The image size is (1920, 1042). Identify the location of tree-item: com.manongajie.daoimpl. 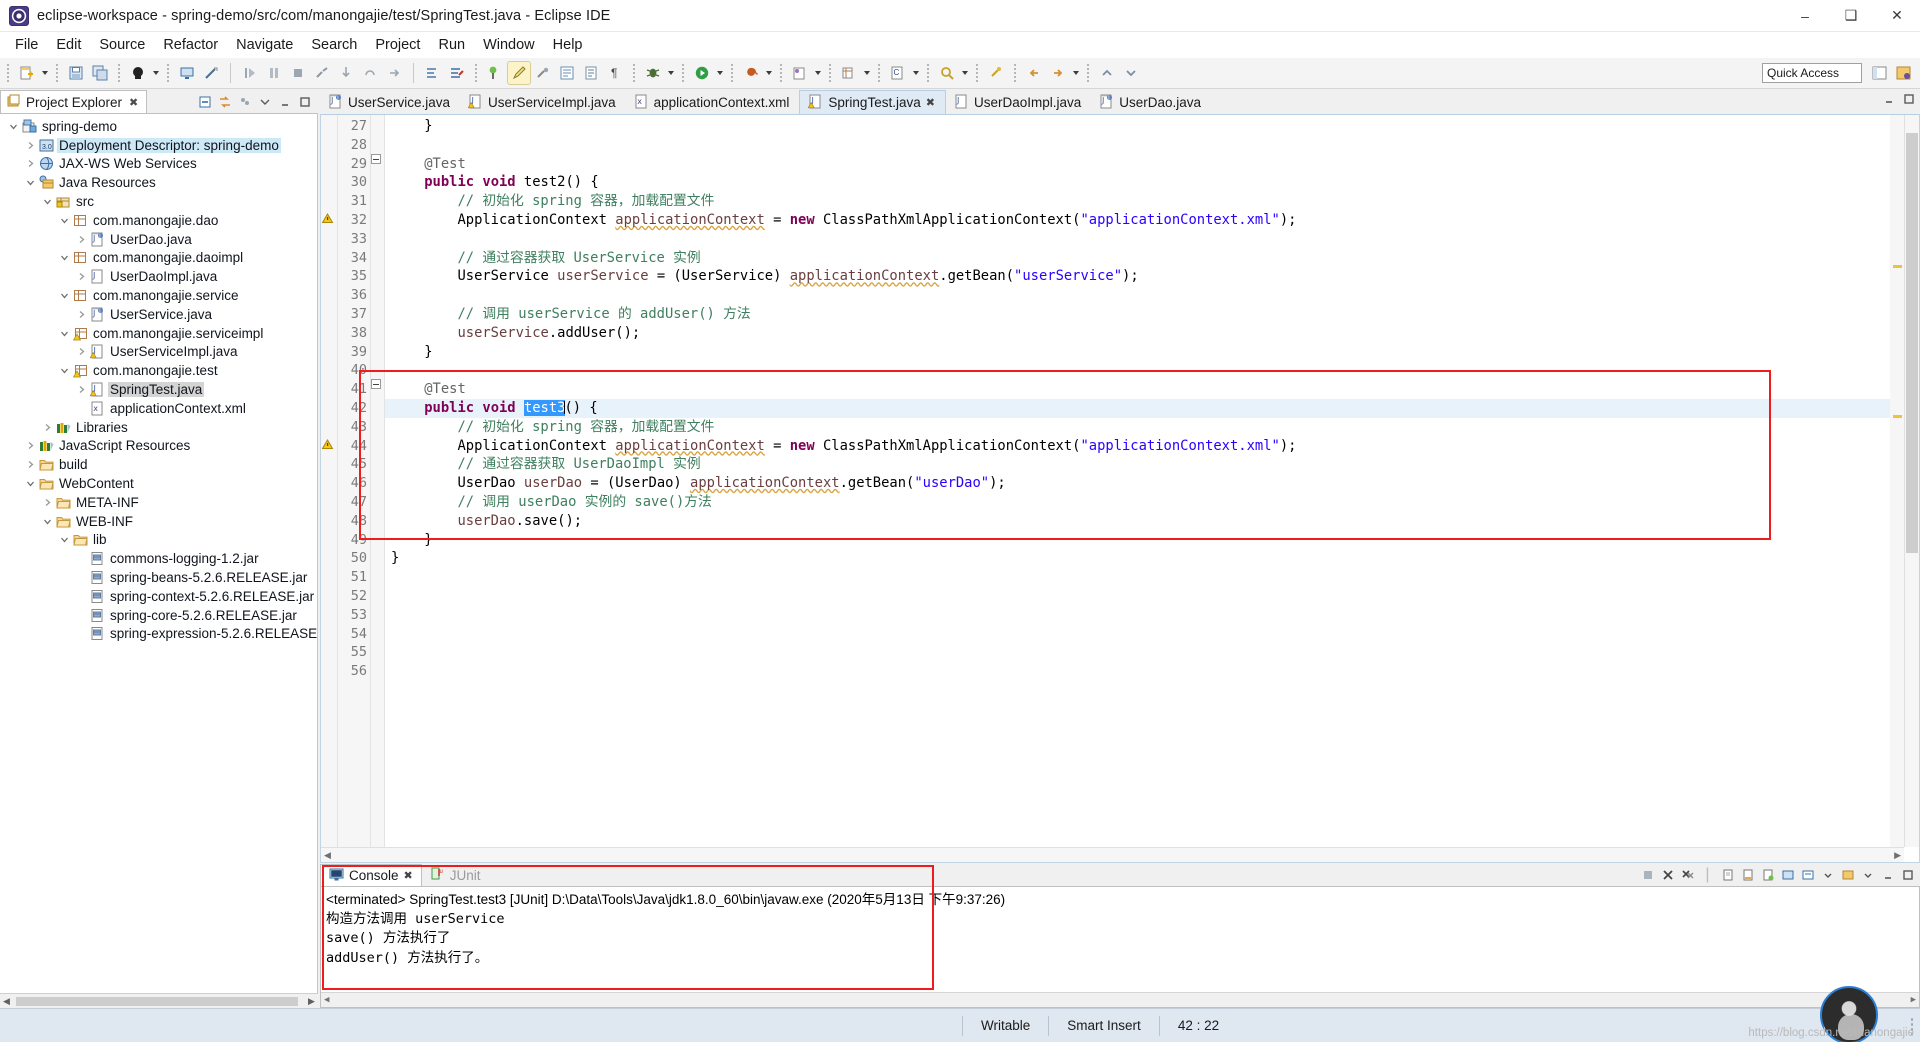
(158, 258).